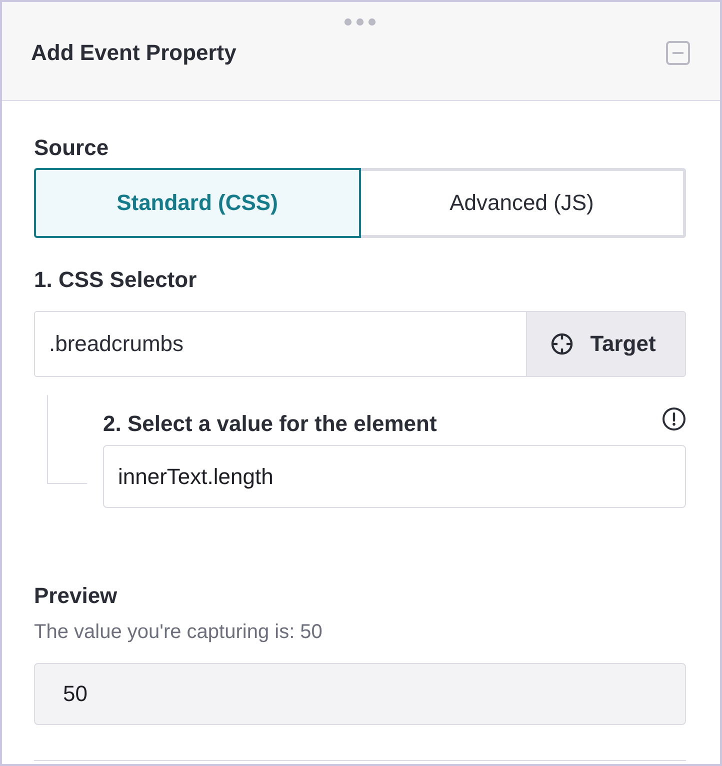  I want to click on css-selector-input: .breadcrumbs, so click(280, 344).